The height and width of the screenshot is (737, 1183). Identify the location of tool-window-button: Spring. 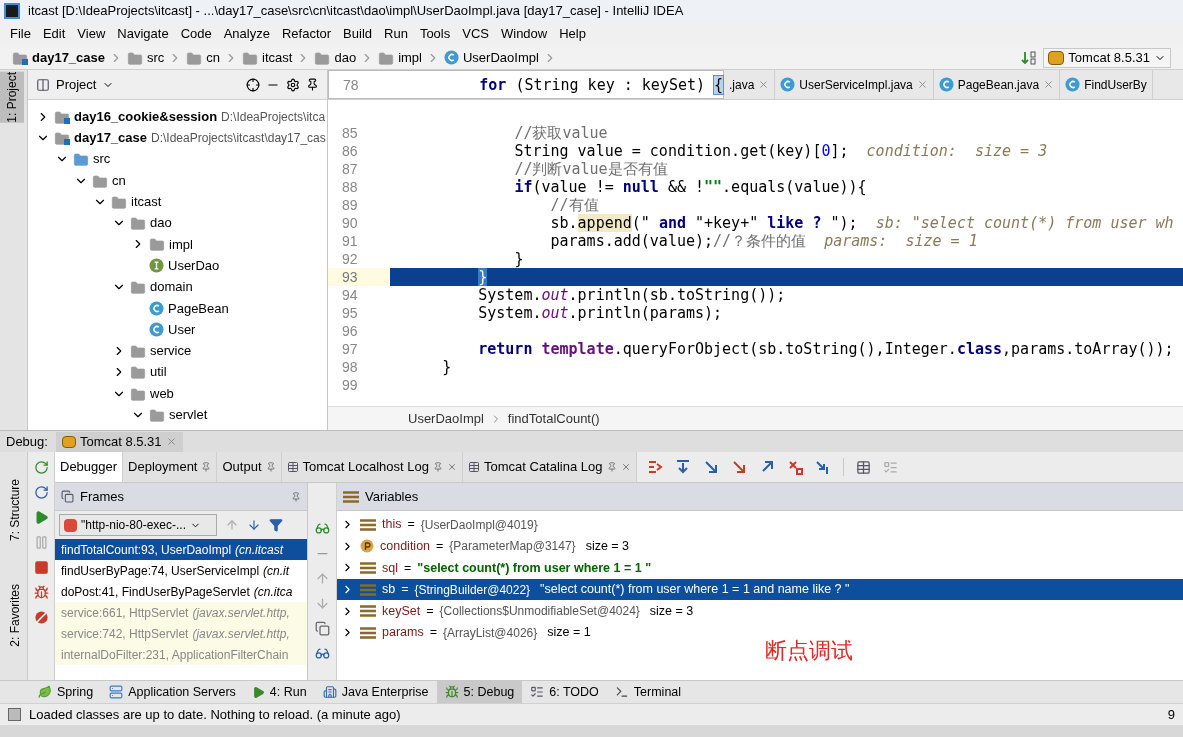
(66, 692).